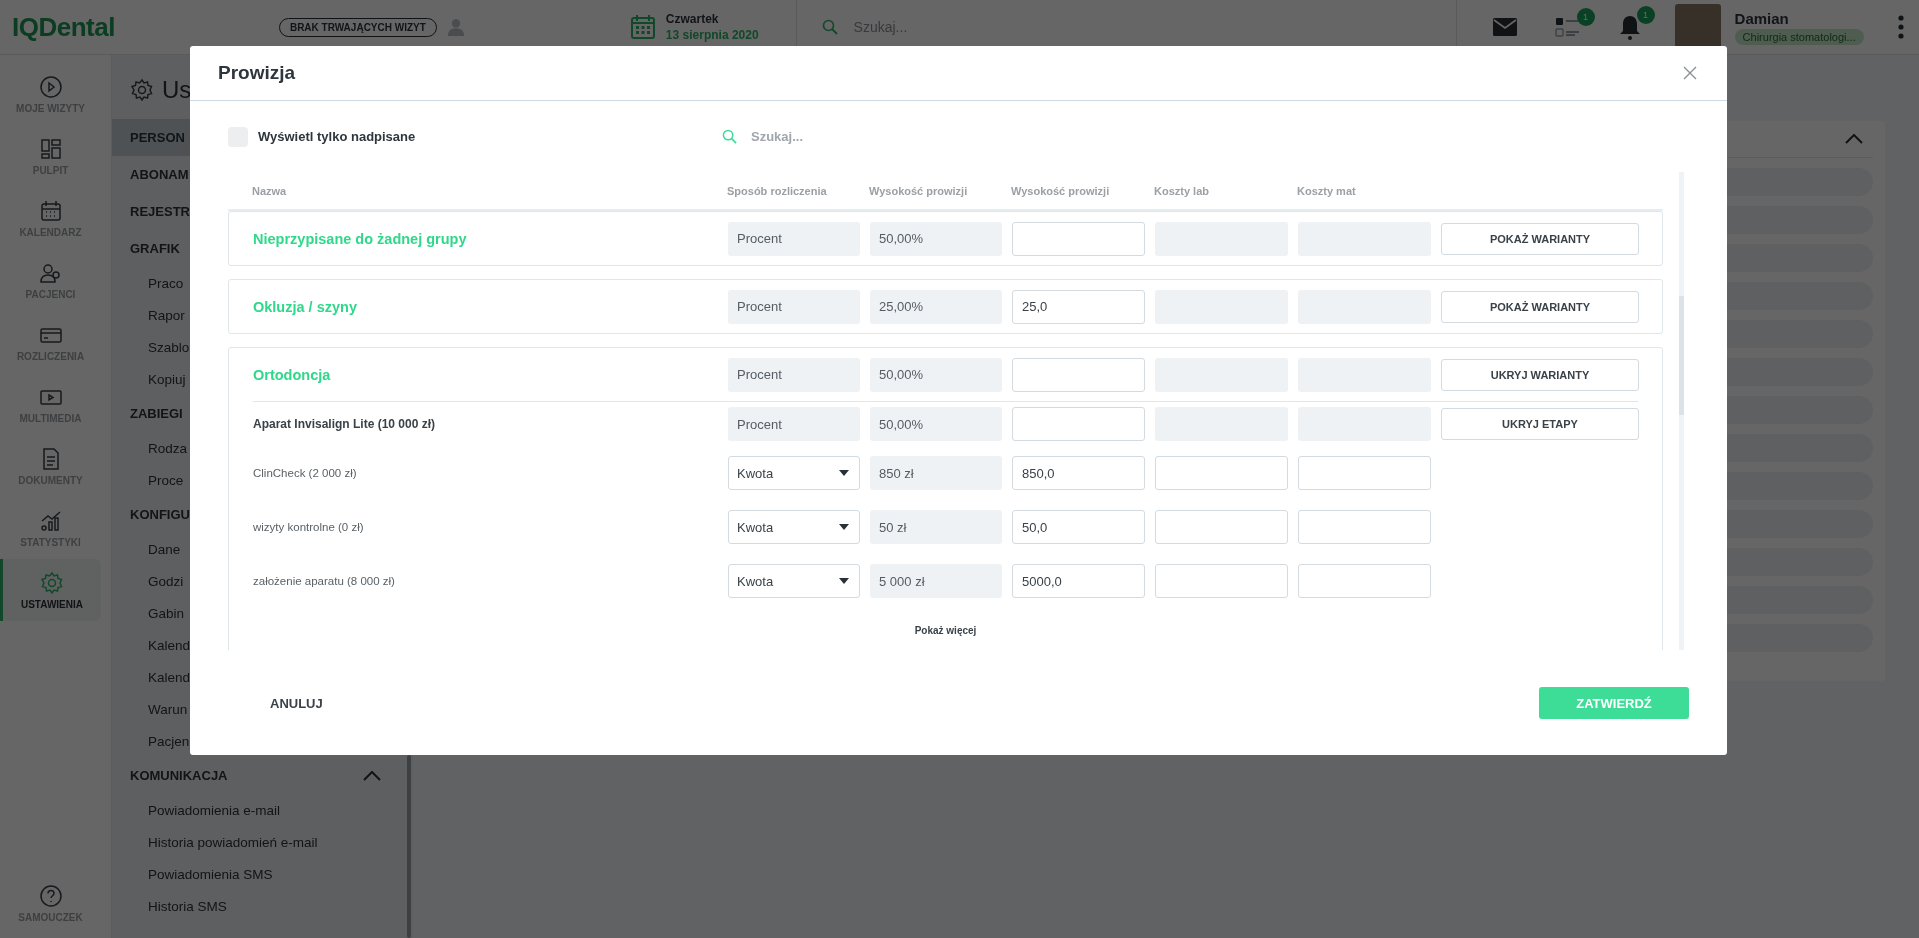  Describe the element at coordinates (1614, 703) in the screenshot. I see `confirm-button: ZATWIERDŹ` at that location.